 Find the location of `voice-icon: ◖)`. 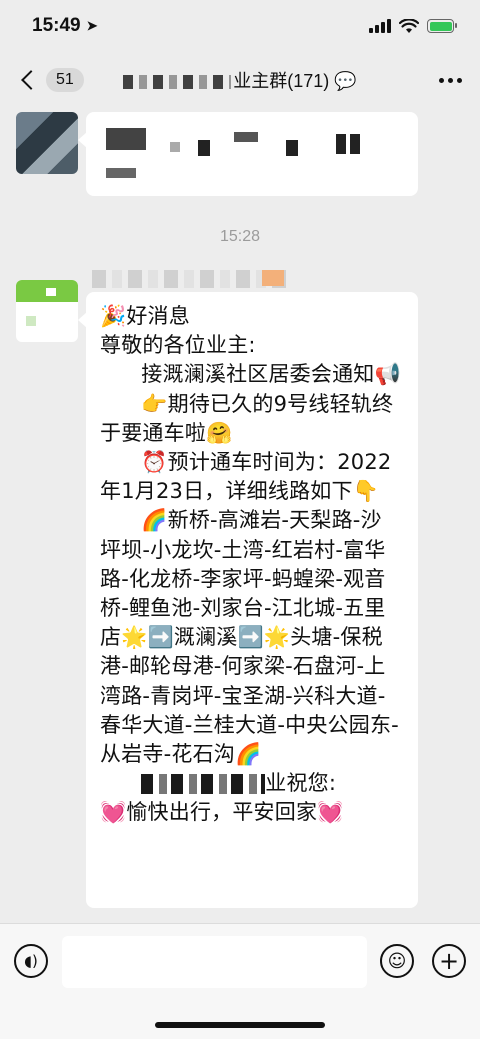

voice-icon: ◖) is located at coordinates (31, 961).